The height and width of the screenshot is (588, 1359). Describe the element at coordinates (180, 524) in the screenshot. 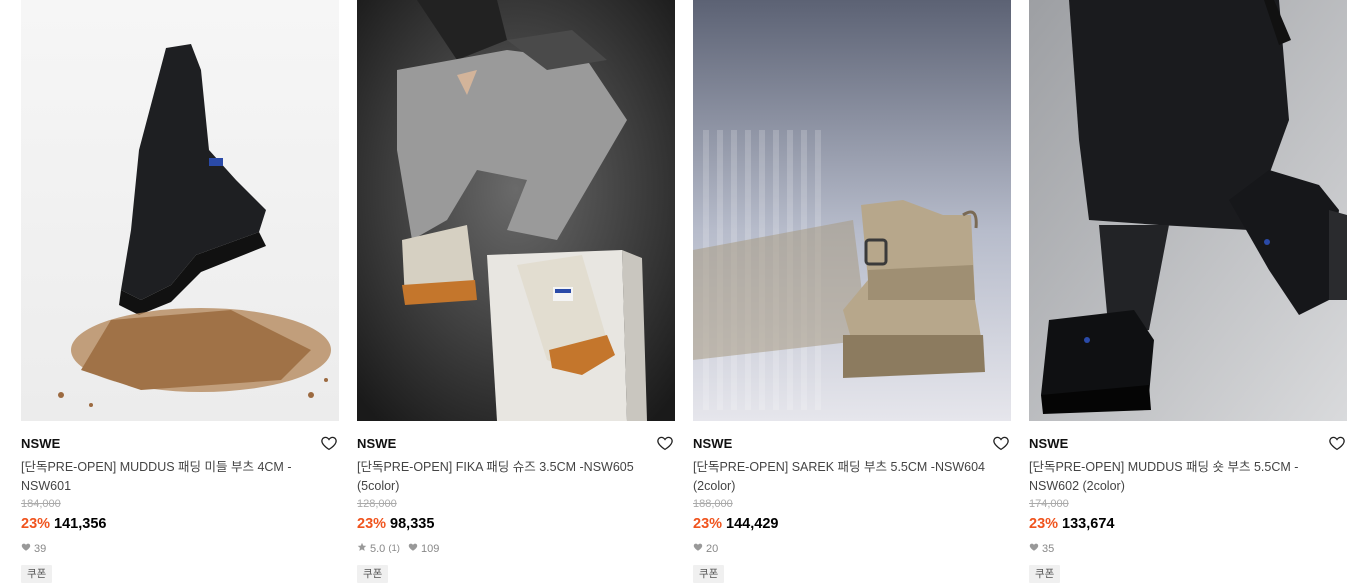

I see `price-row: 23% 141,356` at that location.